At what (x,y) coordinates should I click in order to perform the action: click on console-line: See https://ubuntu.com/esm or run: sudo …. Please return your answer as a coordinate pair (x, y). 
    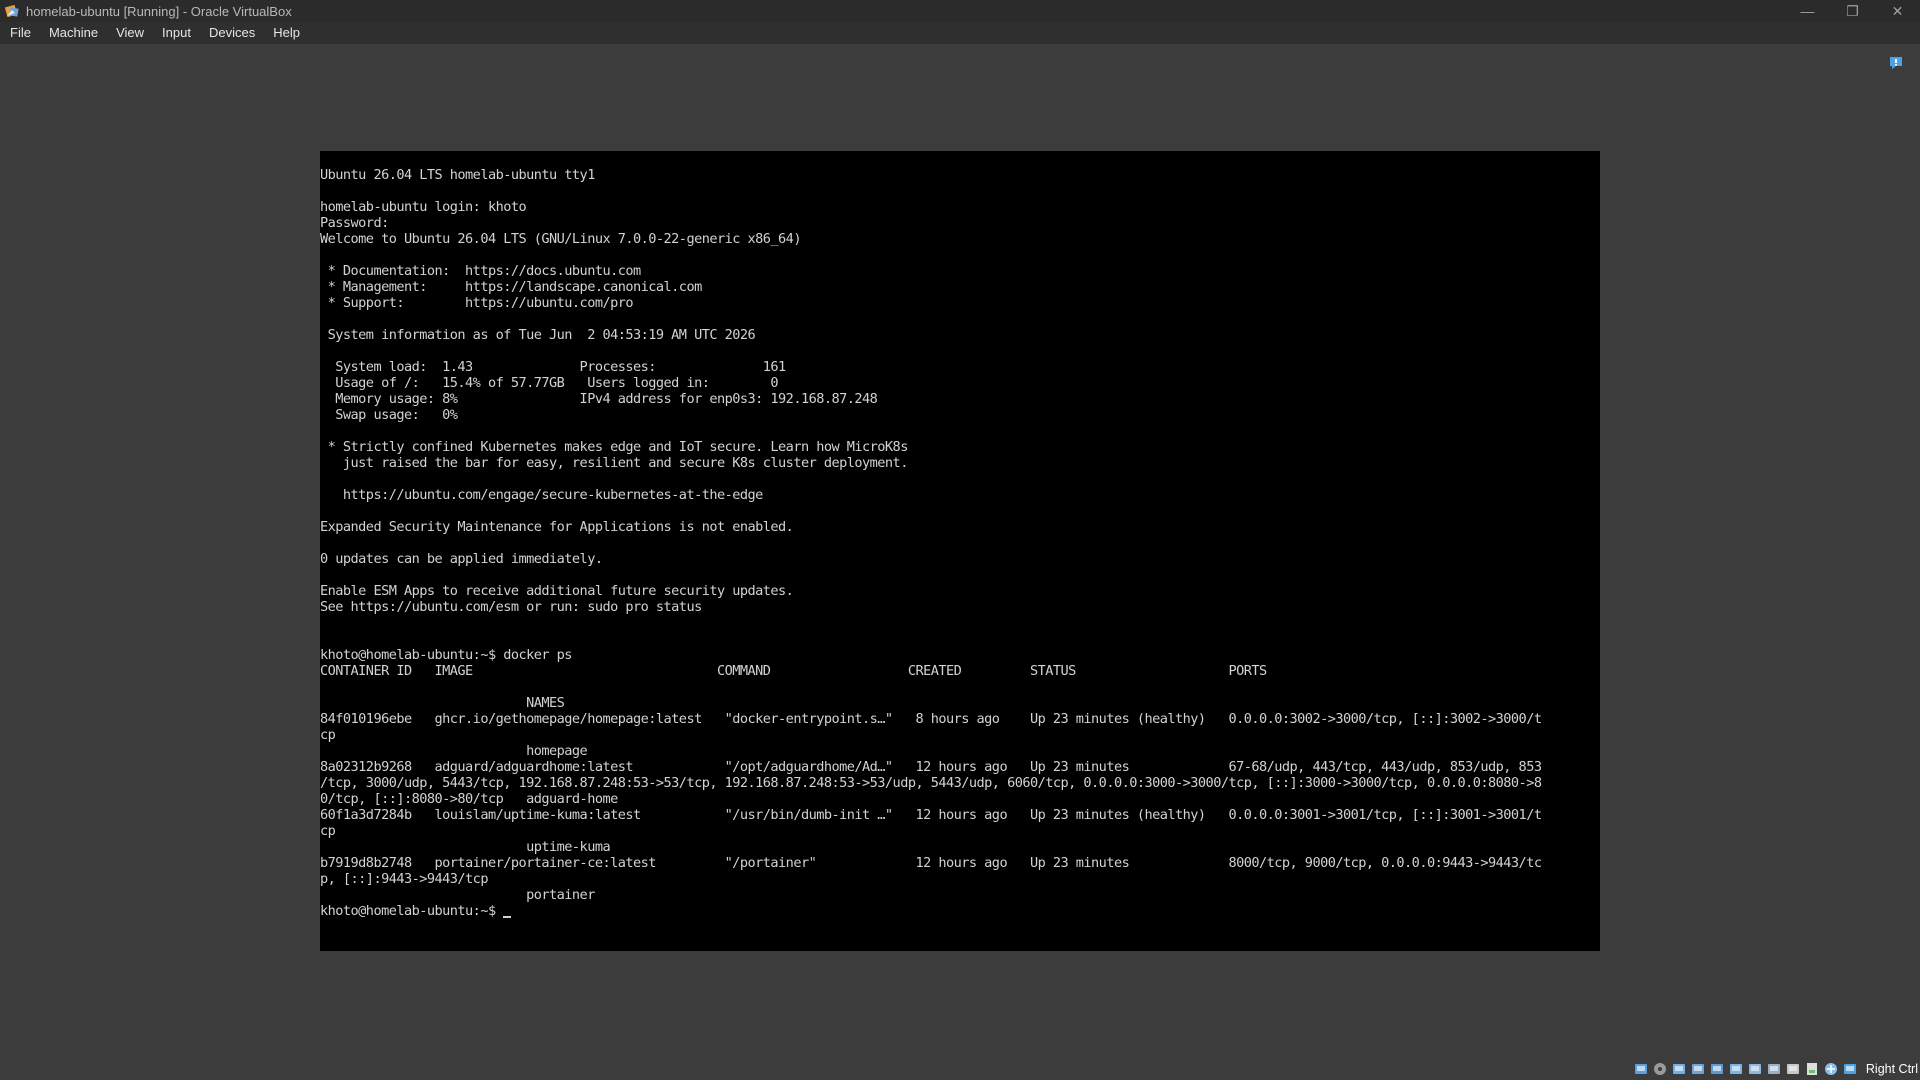
    Looking at the image, I should click on (511, 607).